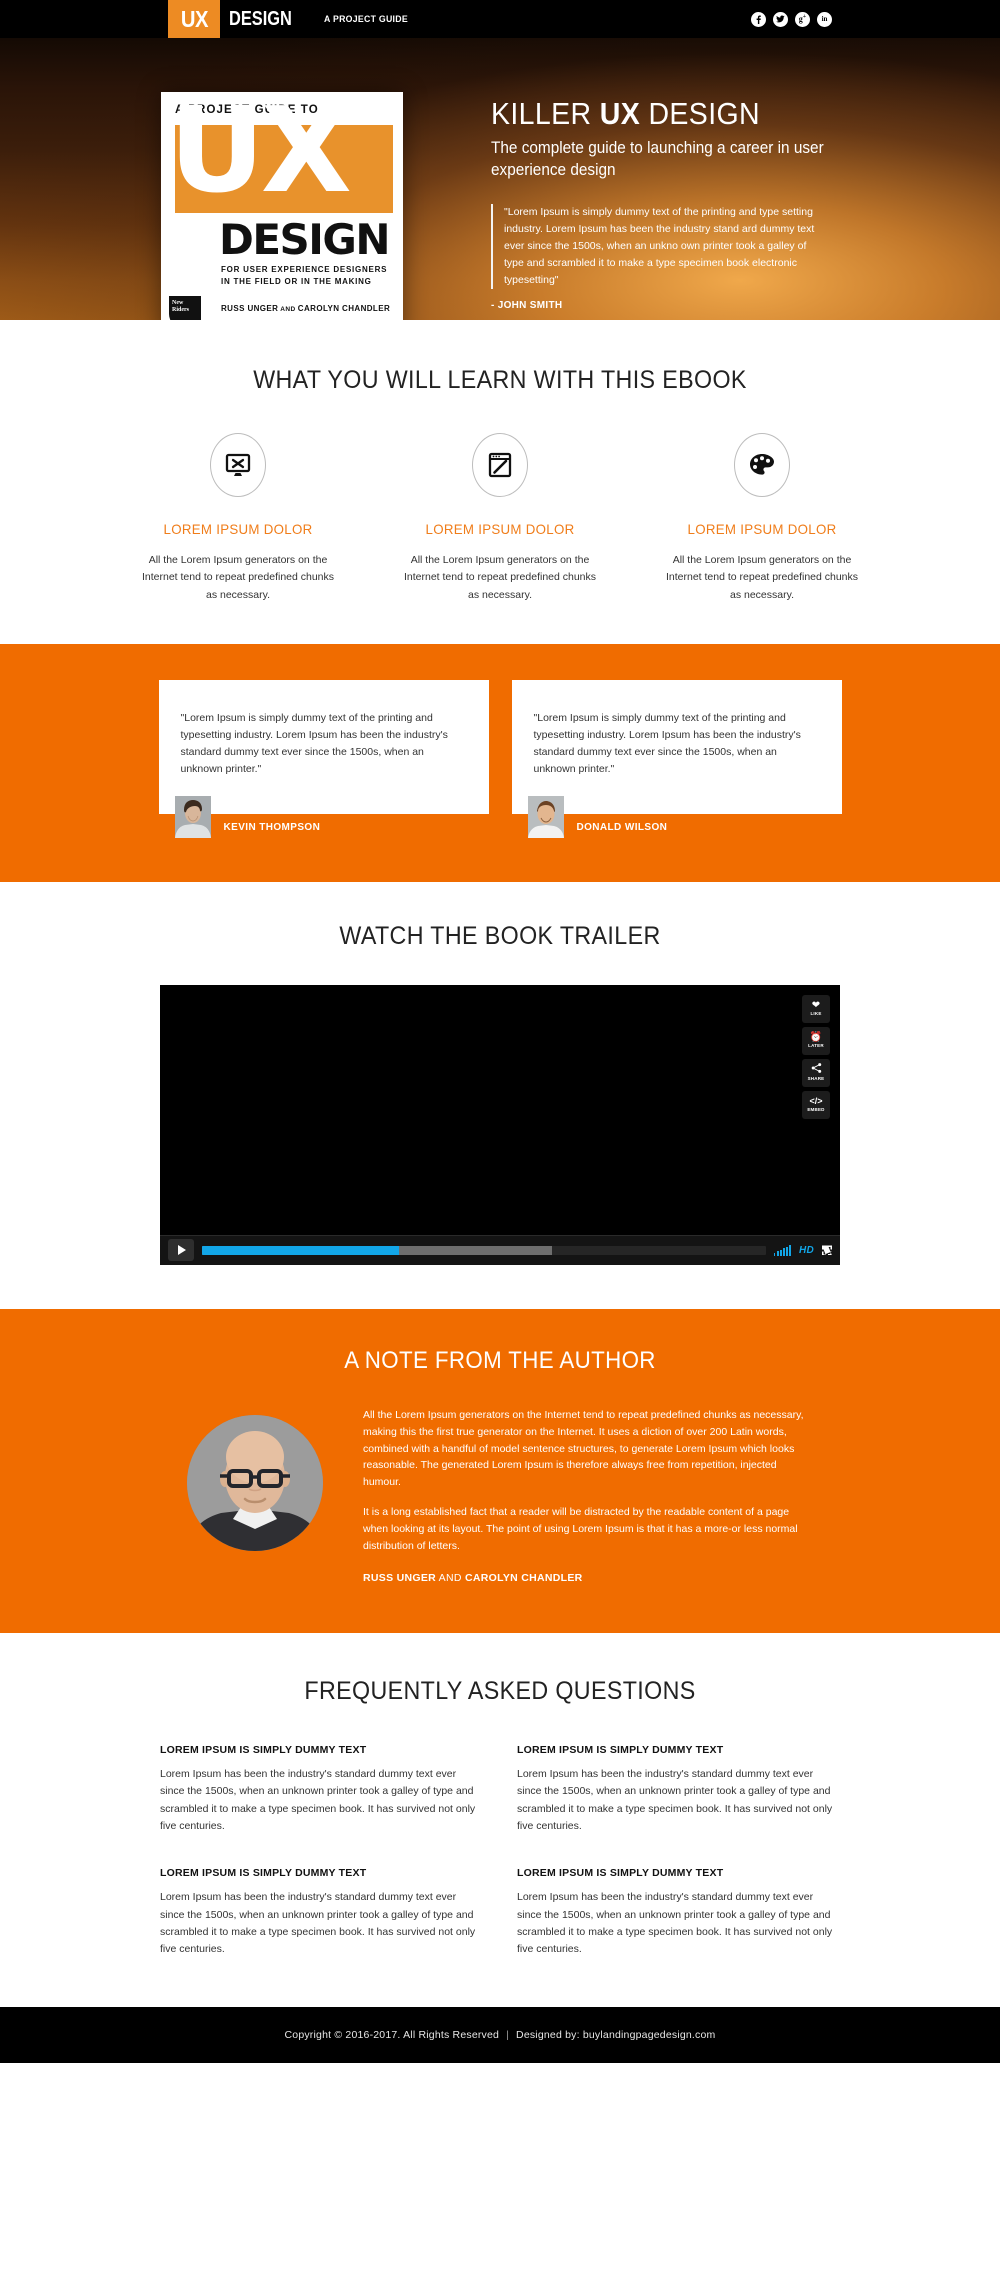  Describe the element at coordinates (450, 1578) in the screenshot. I see `author-name-conj: AND` at that location.